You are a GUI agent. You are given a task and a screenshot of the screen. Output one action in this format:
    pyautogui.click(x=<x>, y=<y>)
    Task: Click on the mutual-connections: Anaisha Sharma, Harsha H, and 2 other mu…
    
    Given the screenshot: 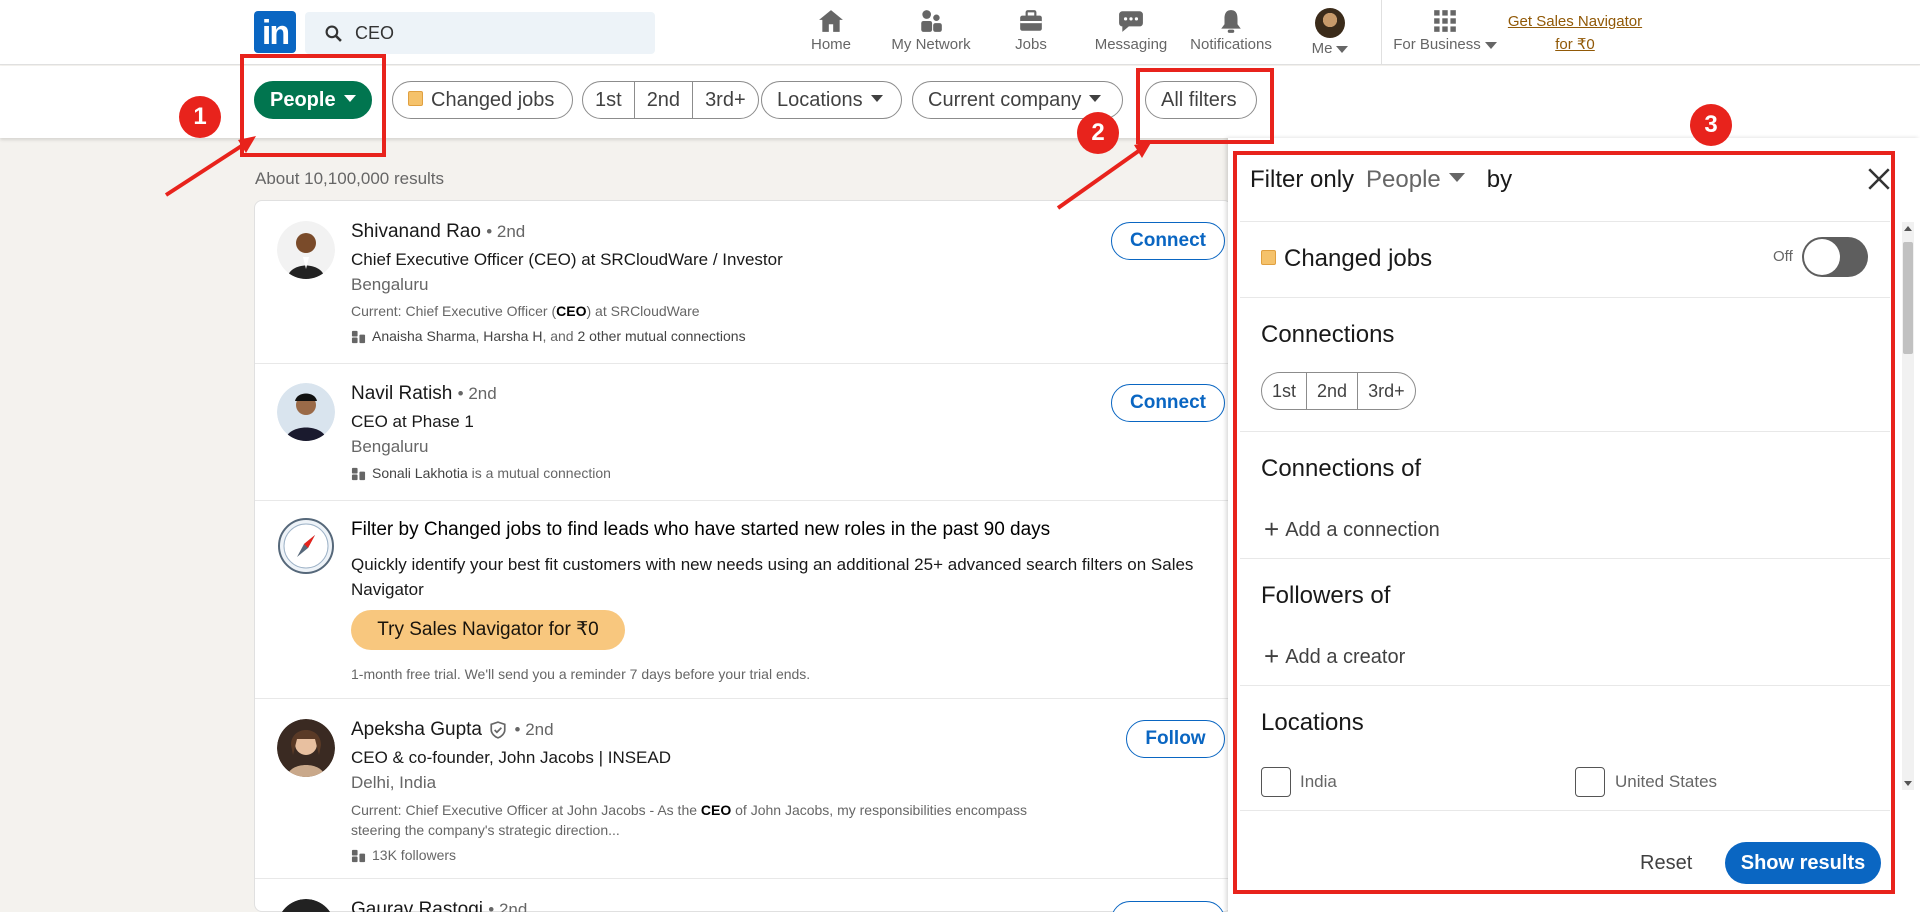 What is the action you would take?
    pyautogui.click(x=548, y=336)
    